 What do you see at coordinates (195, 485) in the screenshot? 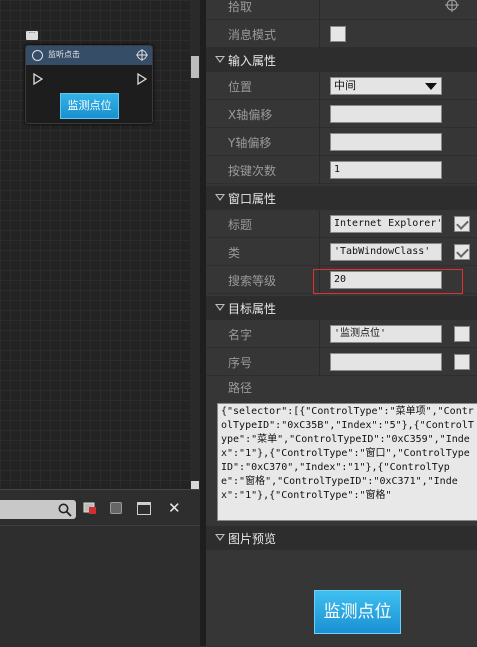
I see `scrollbar-corner` at bounding box center [195, 485].